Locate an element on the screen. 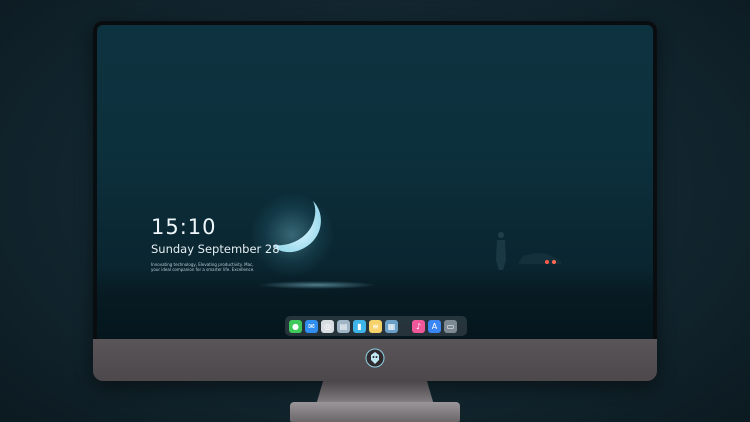 This screenshot has width=750, height=422. app-store-icon: A is located at coordinates (434, 326).